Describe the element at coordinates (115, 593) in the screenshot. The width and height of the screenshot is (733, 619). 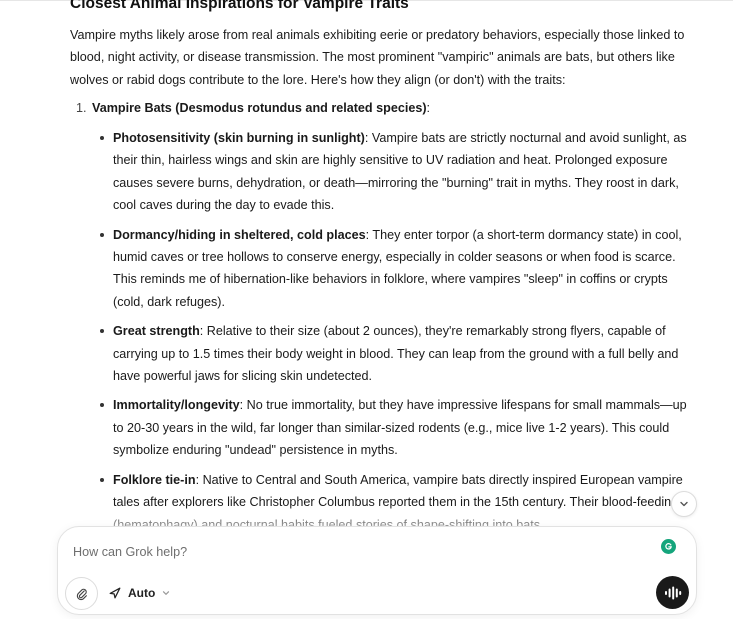
I see `rocket-icon` at that location.